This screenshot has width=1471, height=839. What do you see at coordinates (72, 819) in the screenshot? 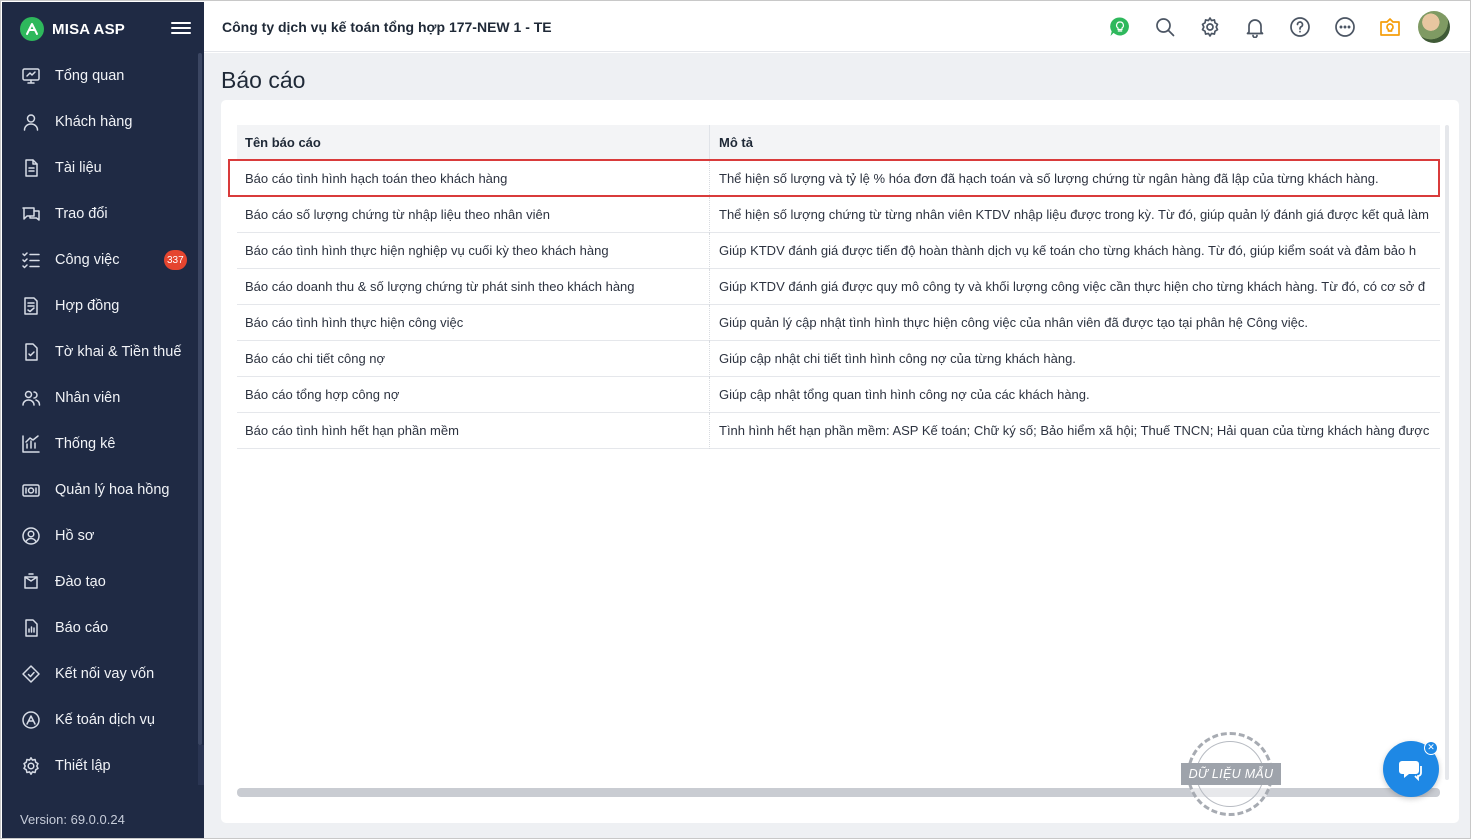
I see `version-text: Version: 69.0.0.24` at bounding box center [72, 819].